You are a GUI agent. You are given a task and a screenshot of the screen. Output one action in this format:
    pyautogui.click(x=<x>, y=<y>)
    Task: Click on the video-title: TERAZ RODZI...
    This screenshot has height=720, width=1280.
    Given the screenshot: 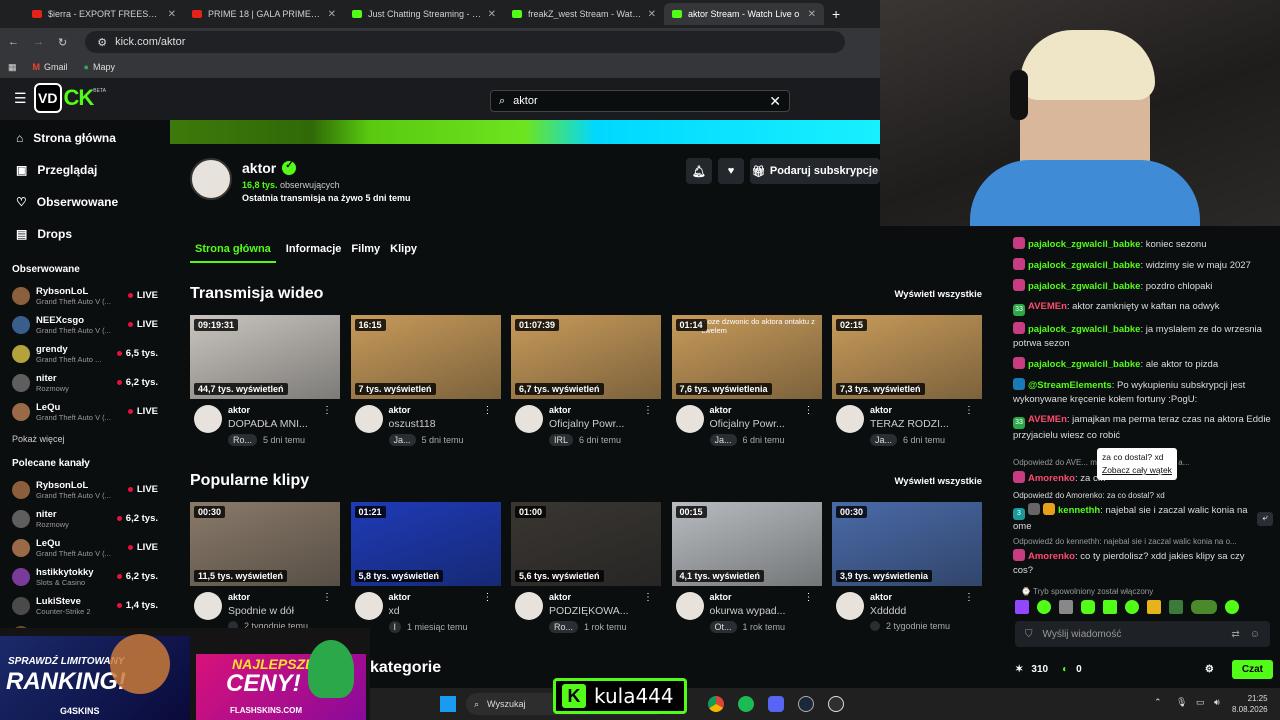 What is the action you would take?
    pyautogui.click(x=920, y=424)
    